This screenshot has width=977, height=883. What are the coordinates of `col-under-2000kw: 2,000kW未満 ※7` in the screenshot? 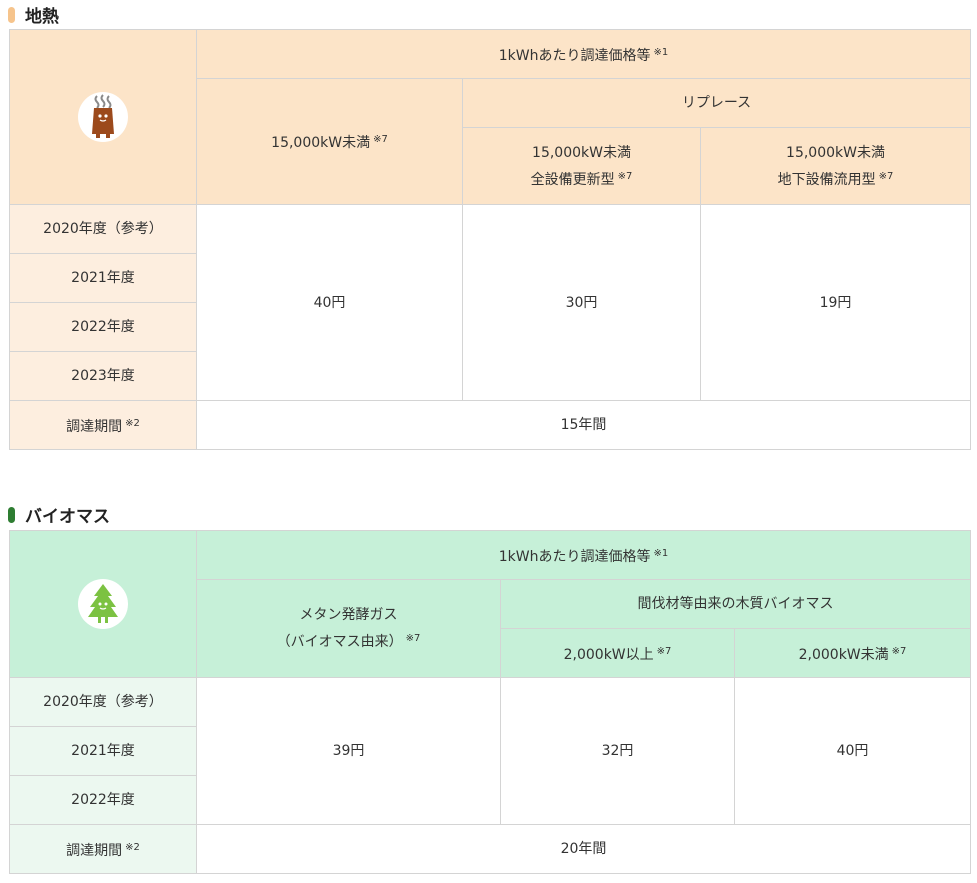 It's located at (852, 653).